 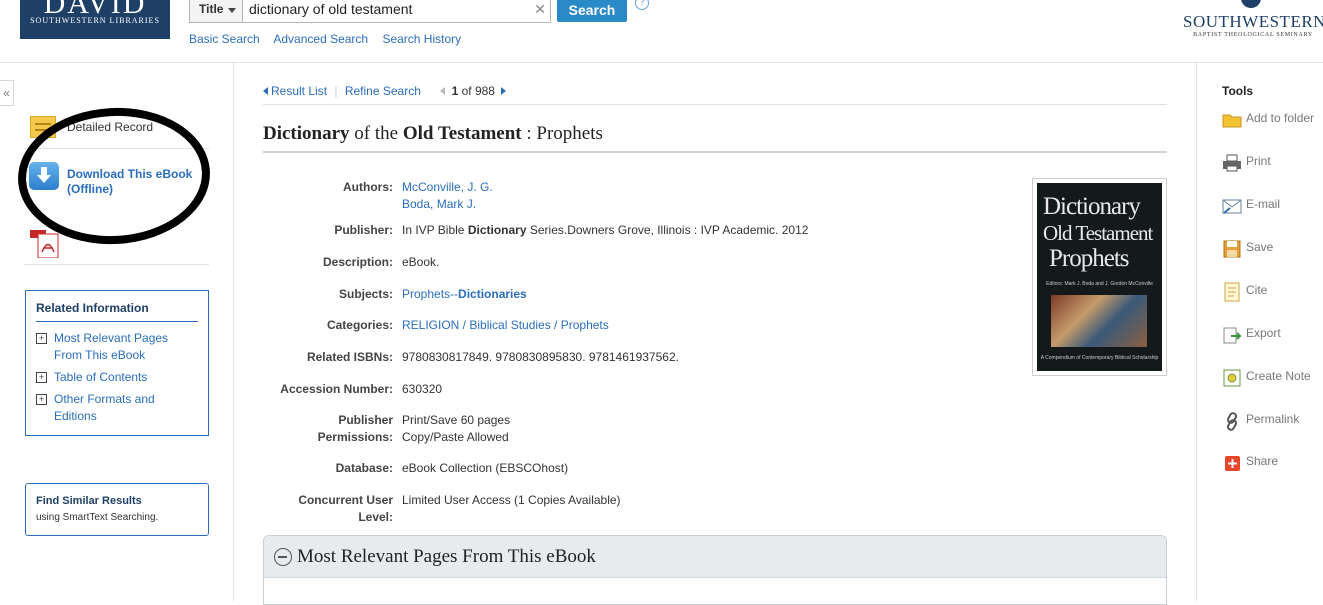 I want to click on related-item-table-of-contents: + Table of Contents, so click(x=116, y=378).